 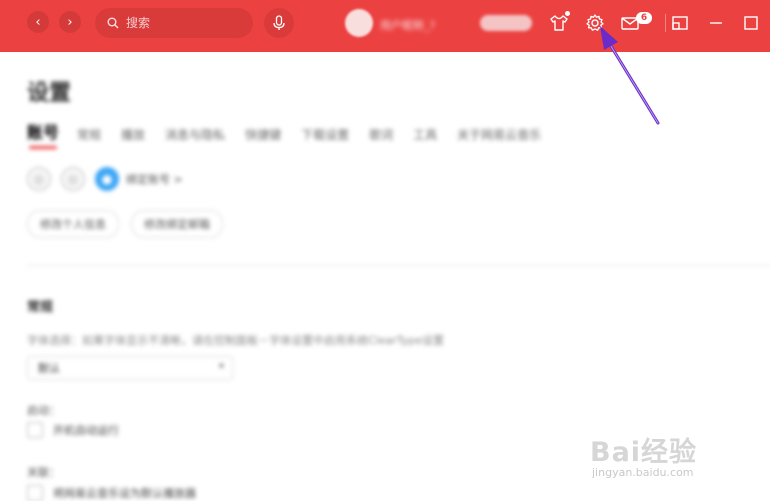 I want to click on watermark: Bai经验 jingyan.baidu.com, so click(x=665, y=458).